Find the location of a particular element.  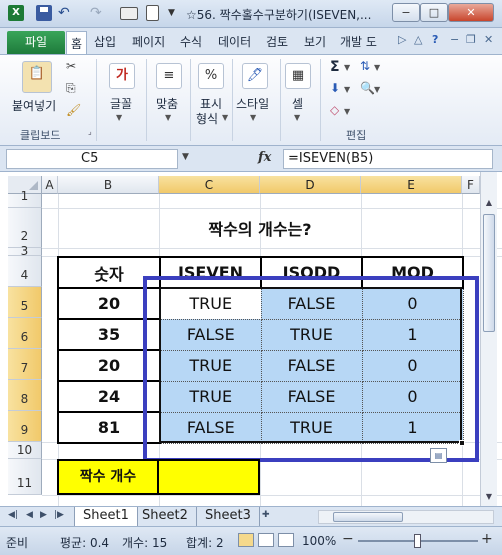

paste-icon: 📋 is located at coordinates (37, 77).